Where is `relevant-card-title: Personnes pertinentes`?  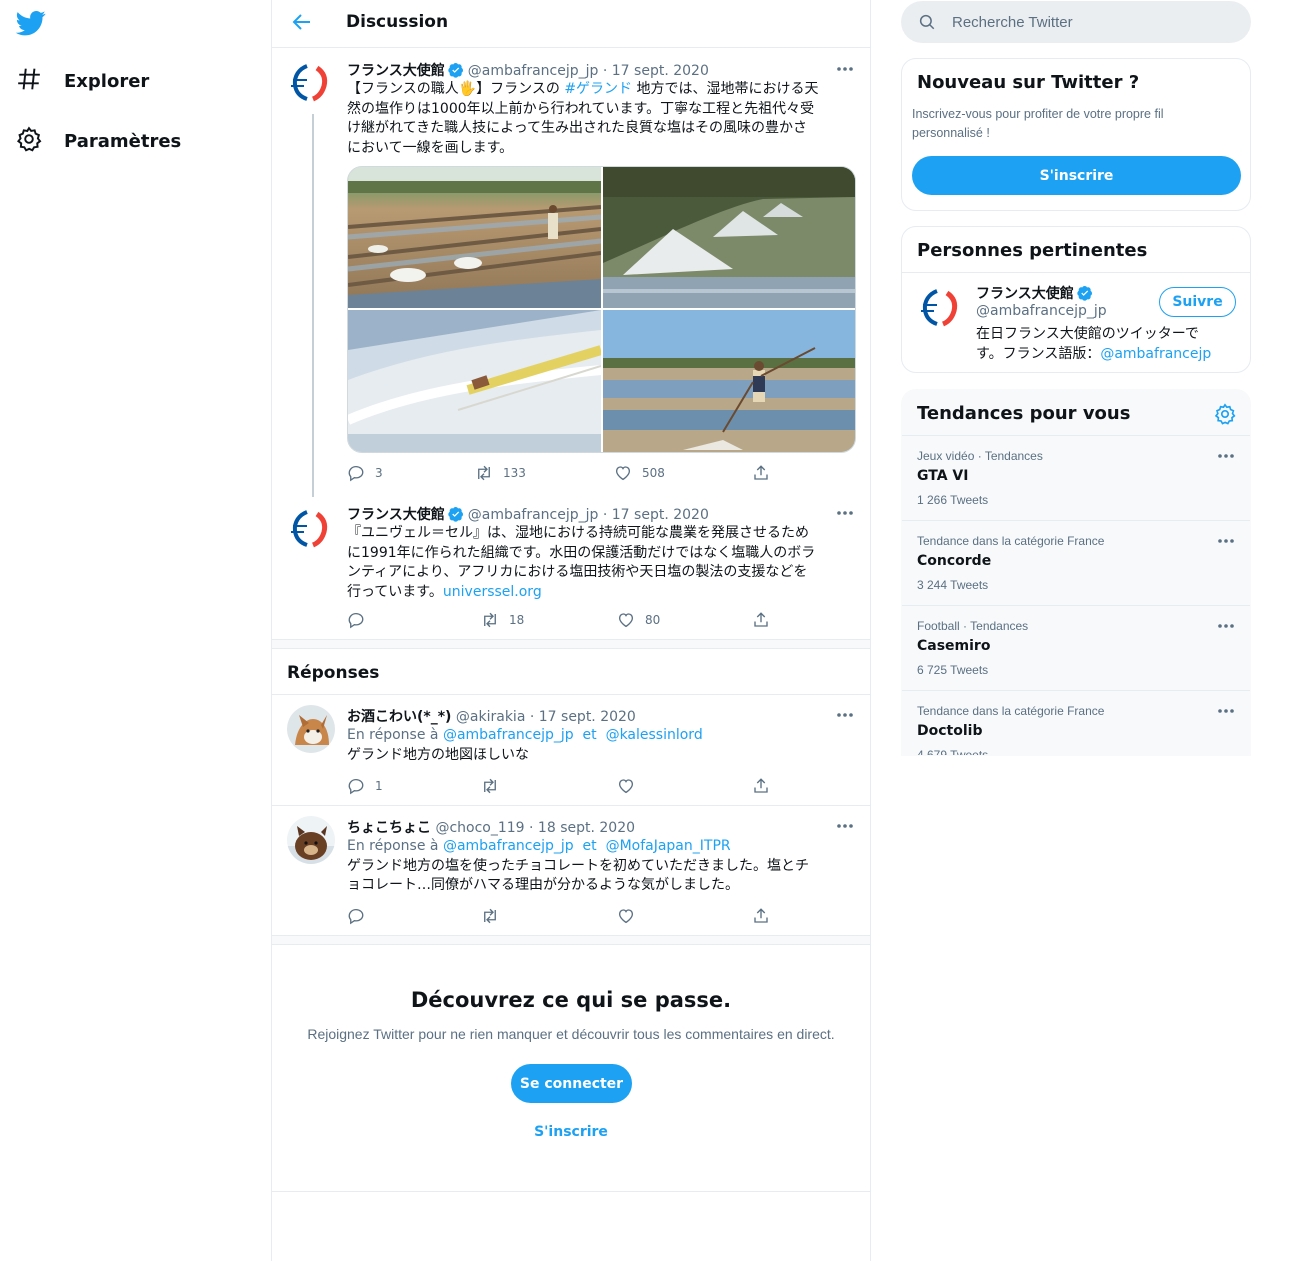
relevant-card-title: Personnes pertinentes is located at coordinates (1032, 250).